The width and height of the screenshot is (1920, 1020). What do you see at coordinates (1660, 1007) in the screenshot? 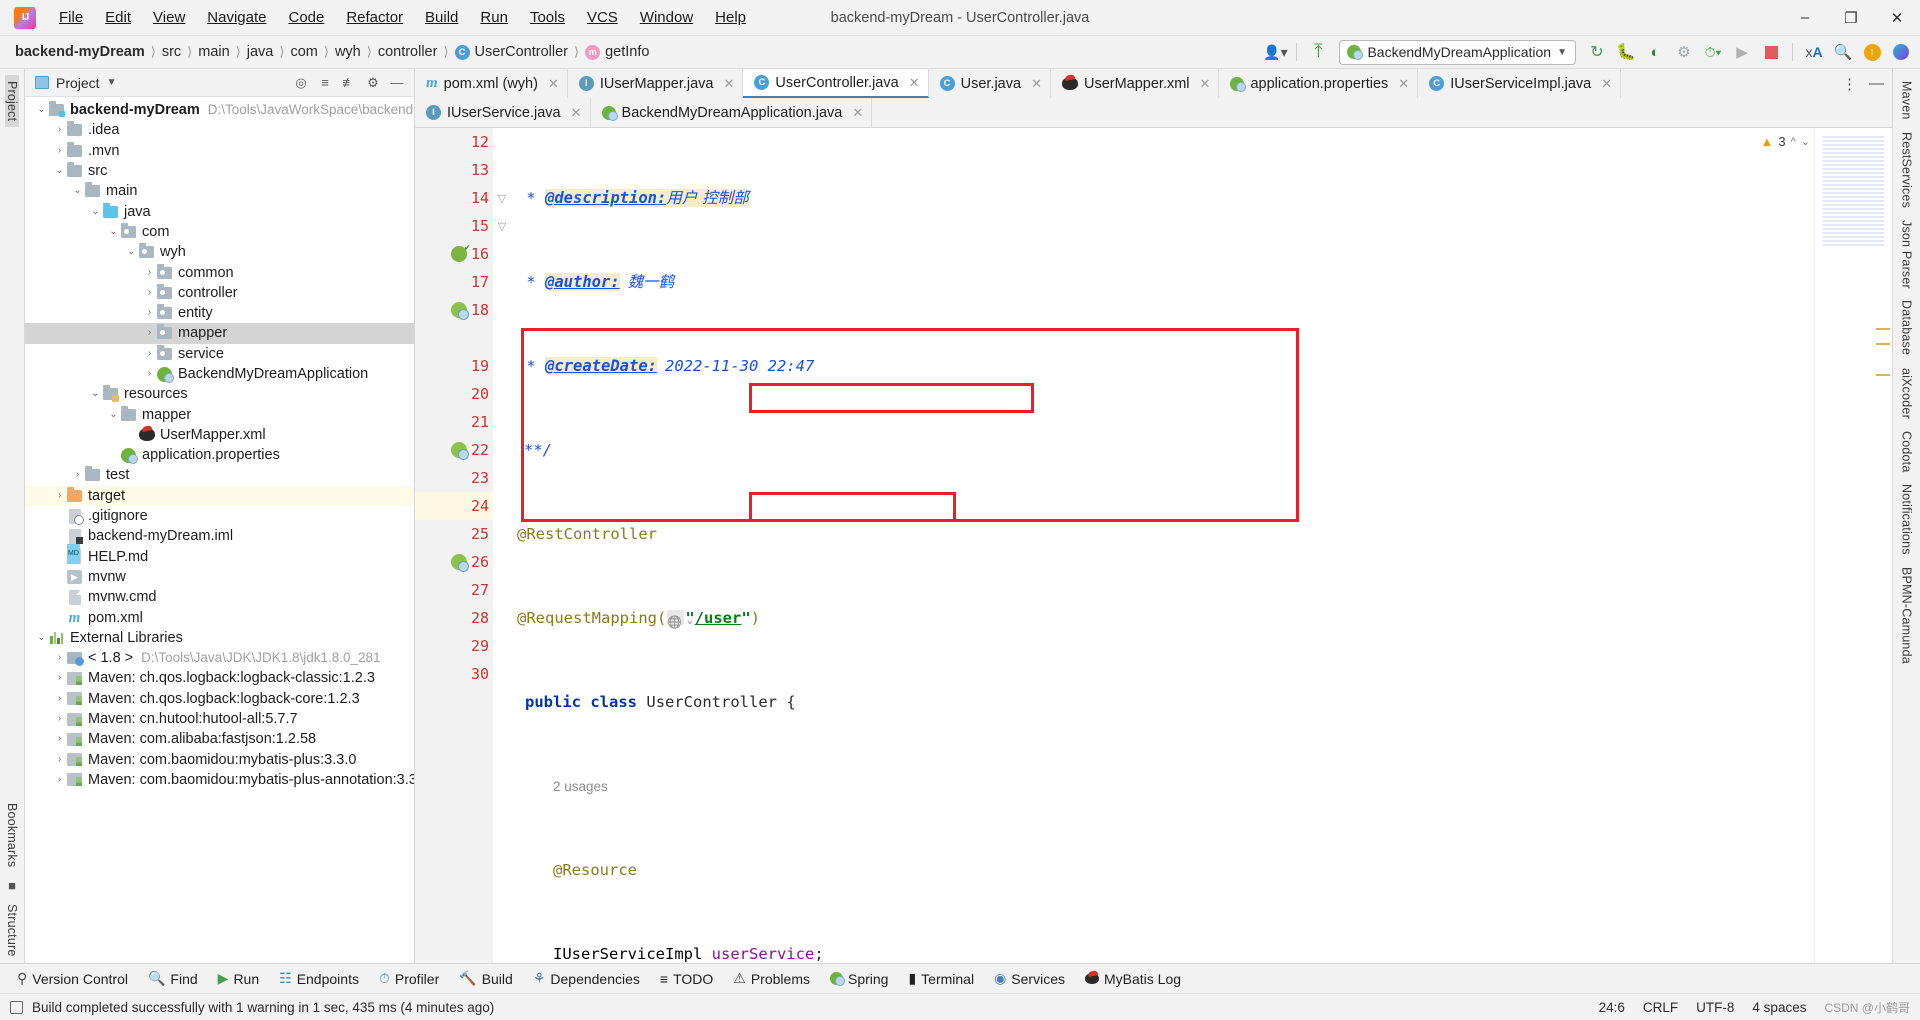
I see `line-separator: CRLF` at bounding box center [1660, 1007].